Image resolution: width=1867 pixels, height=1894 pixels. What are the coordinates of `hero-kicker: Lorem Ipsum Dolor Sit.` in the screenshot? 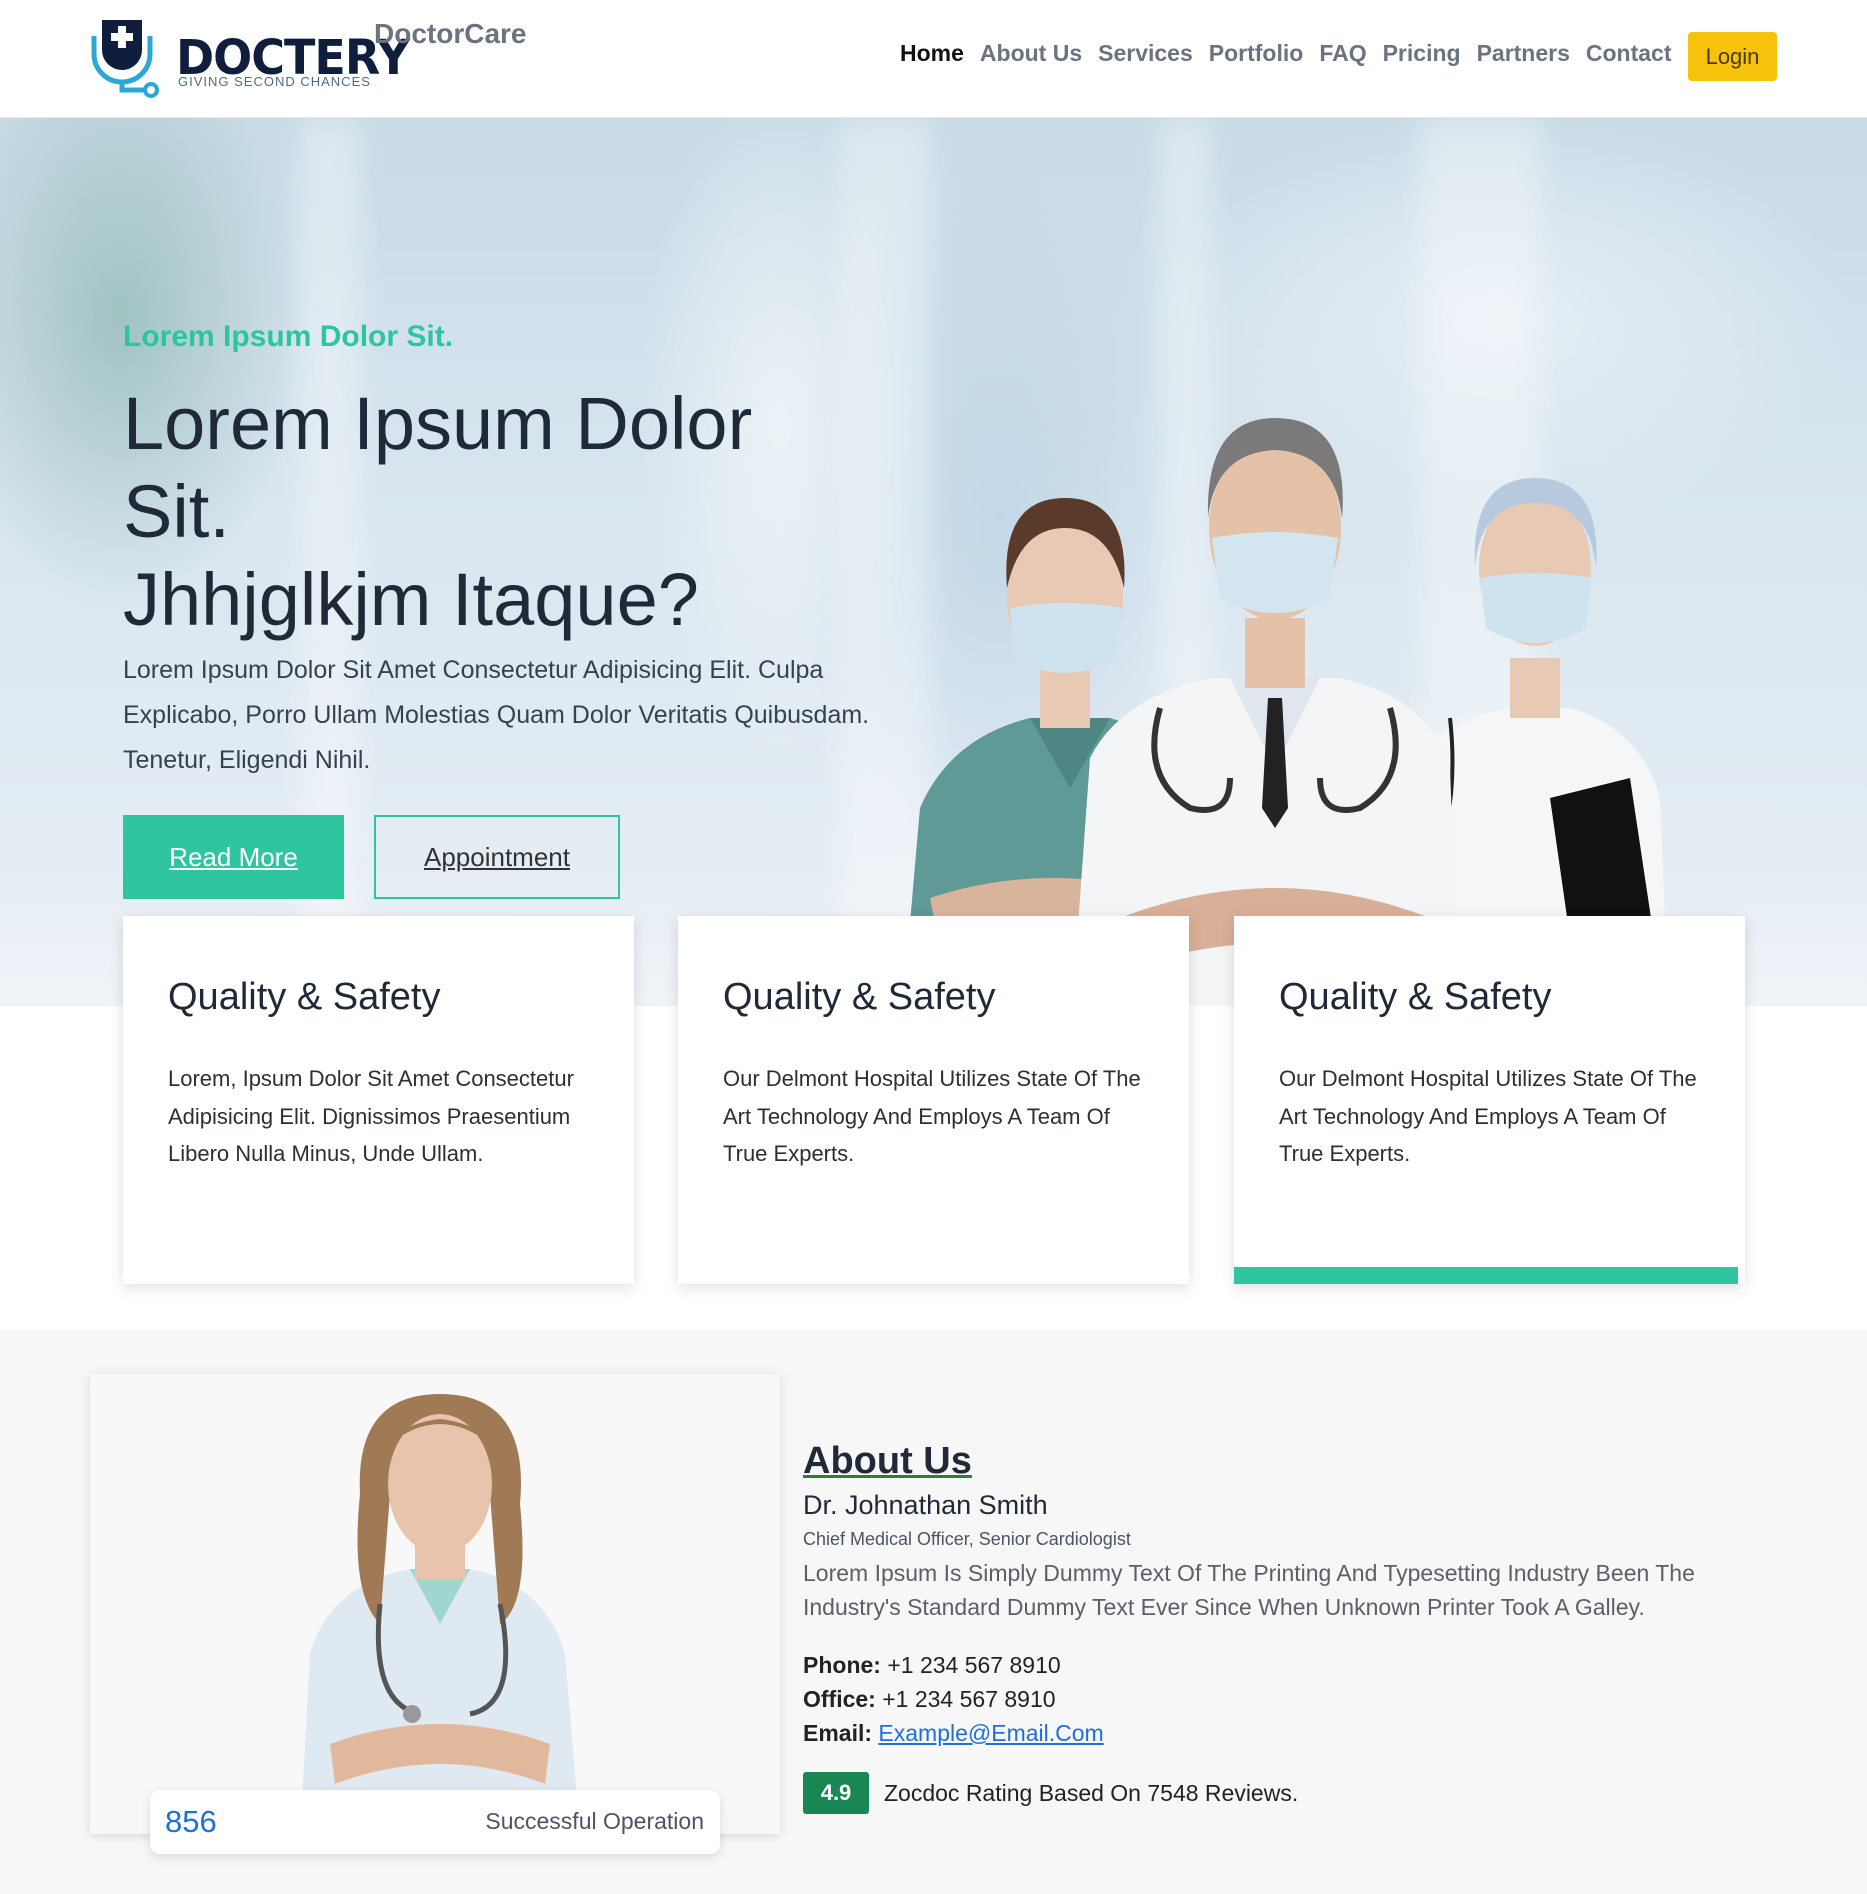 It's located at (288, 336).